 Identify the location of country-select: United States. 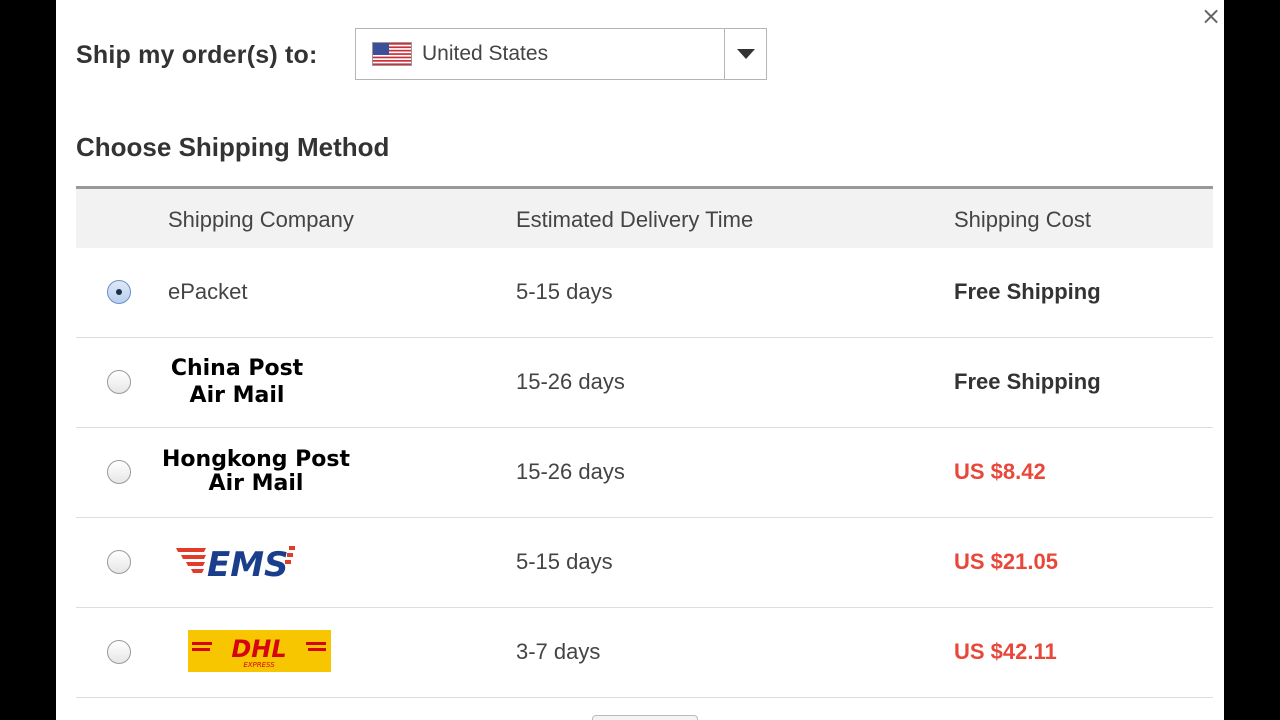
(561, 54).